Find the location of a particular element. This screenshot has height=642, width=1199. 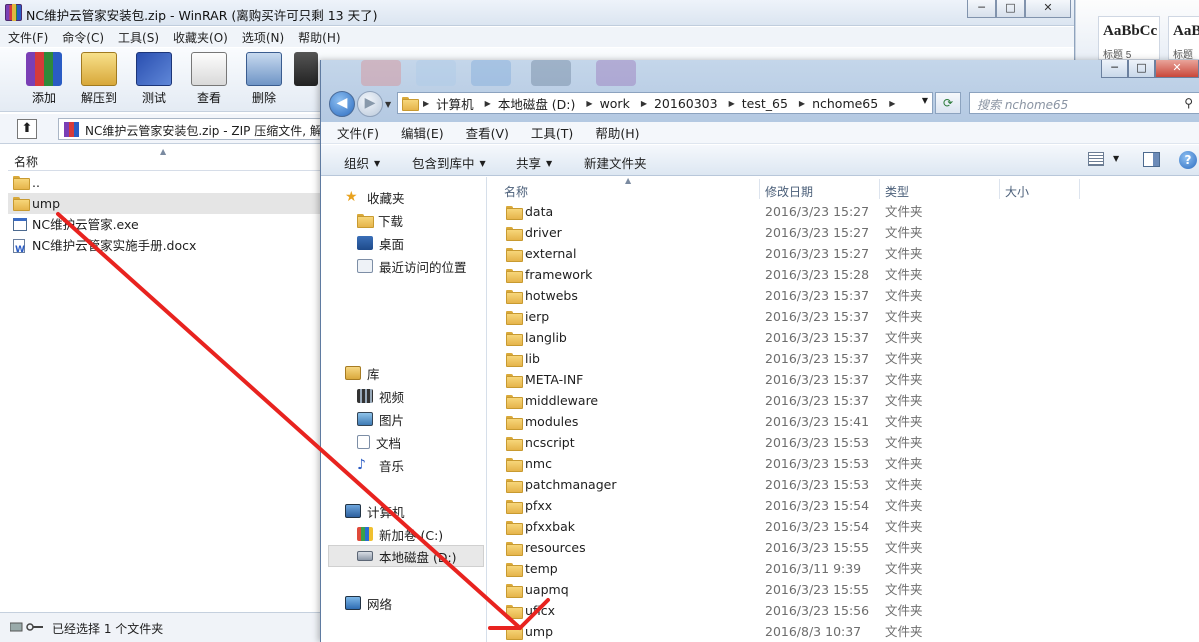

menu-edit: 编辑(E) is located at coordinates (422, 132).